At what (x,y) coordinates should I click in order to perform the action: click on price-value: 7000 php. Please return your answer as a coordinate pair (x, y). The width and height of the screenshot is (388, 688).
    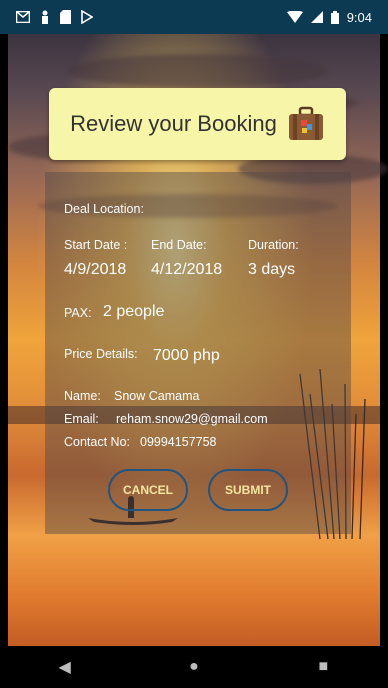
    Looking at the image, I should click on (186, 355).